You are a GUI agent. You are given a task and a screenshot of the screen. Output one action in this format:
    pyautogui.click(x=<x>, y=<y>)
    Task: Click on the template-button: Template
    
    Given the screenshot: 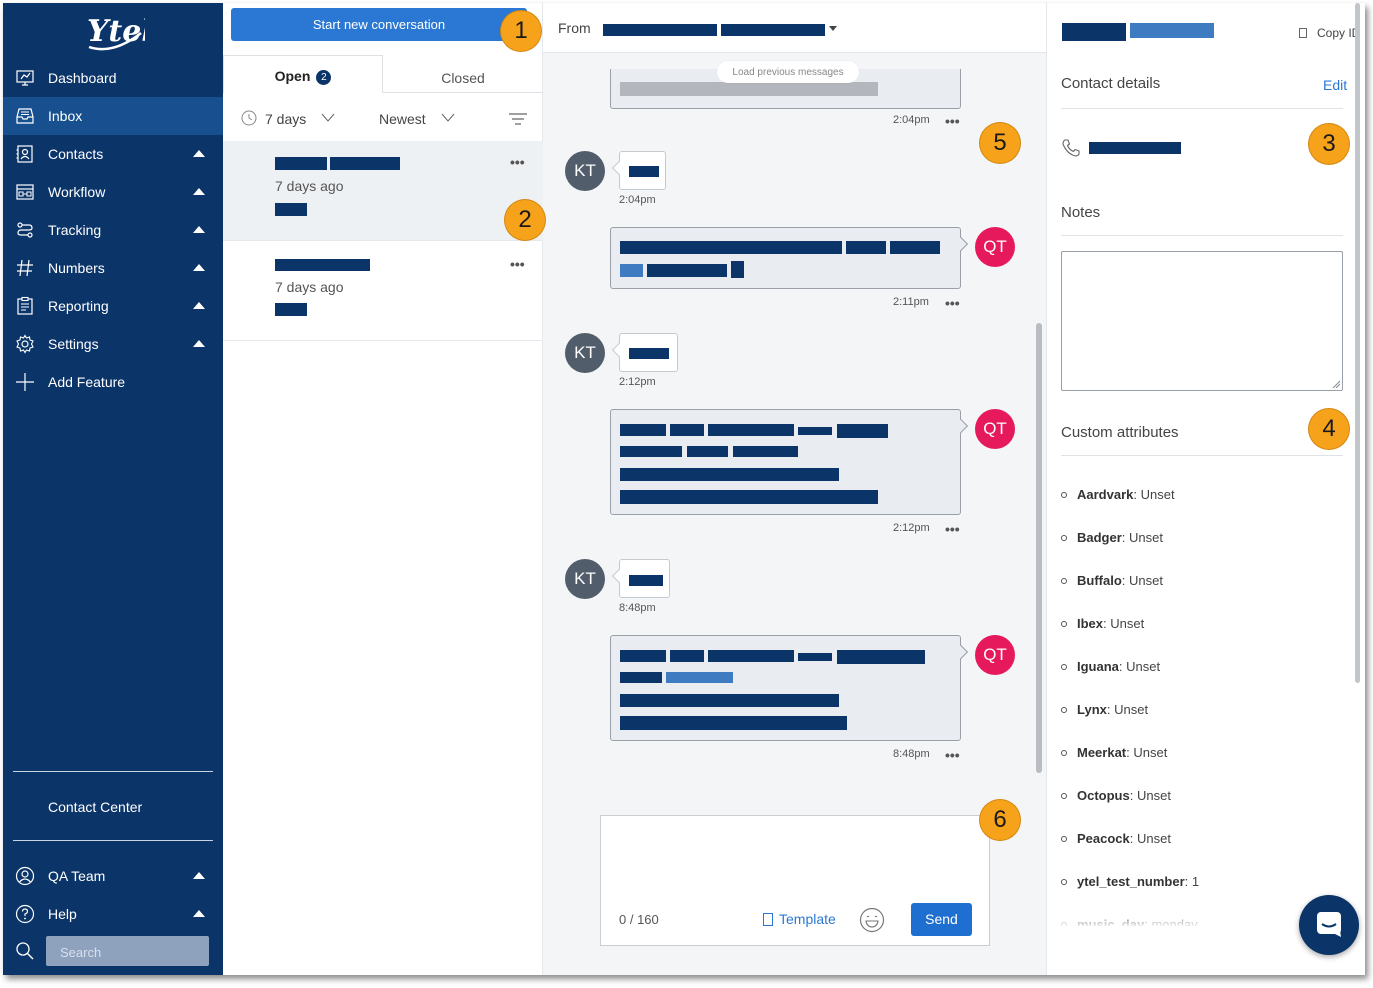 What is the action you would take?
    pyautogui.click(x=799, y=919)
    